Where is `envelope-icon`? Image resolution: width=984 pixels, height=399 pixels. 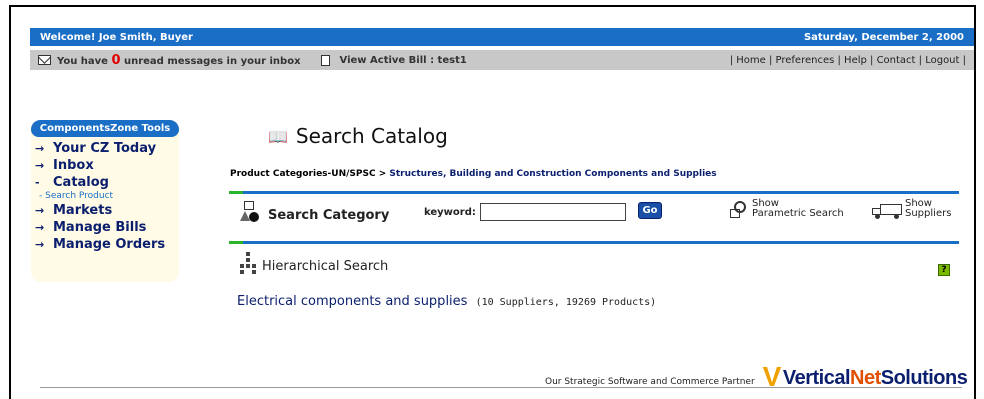
envelope-icon is located at coordinates (44, 60).